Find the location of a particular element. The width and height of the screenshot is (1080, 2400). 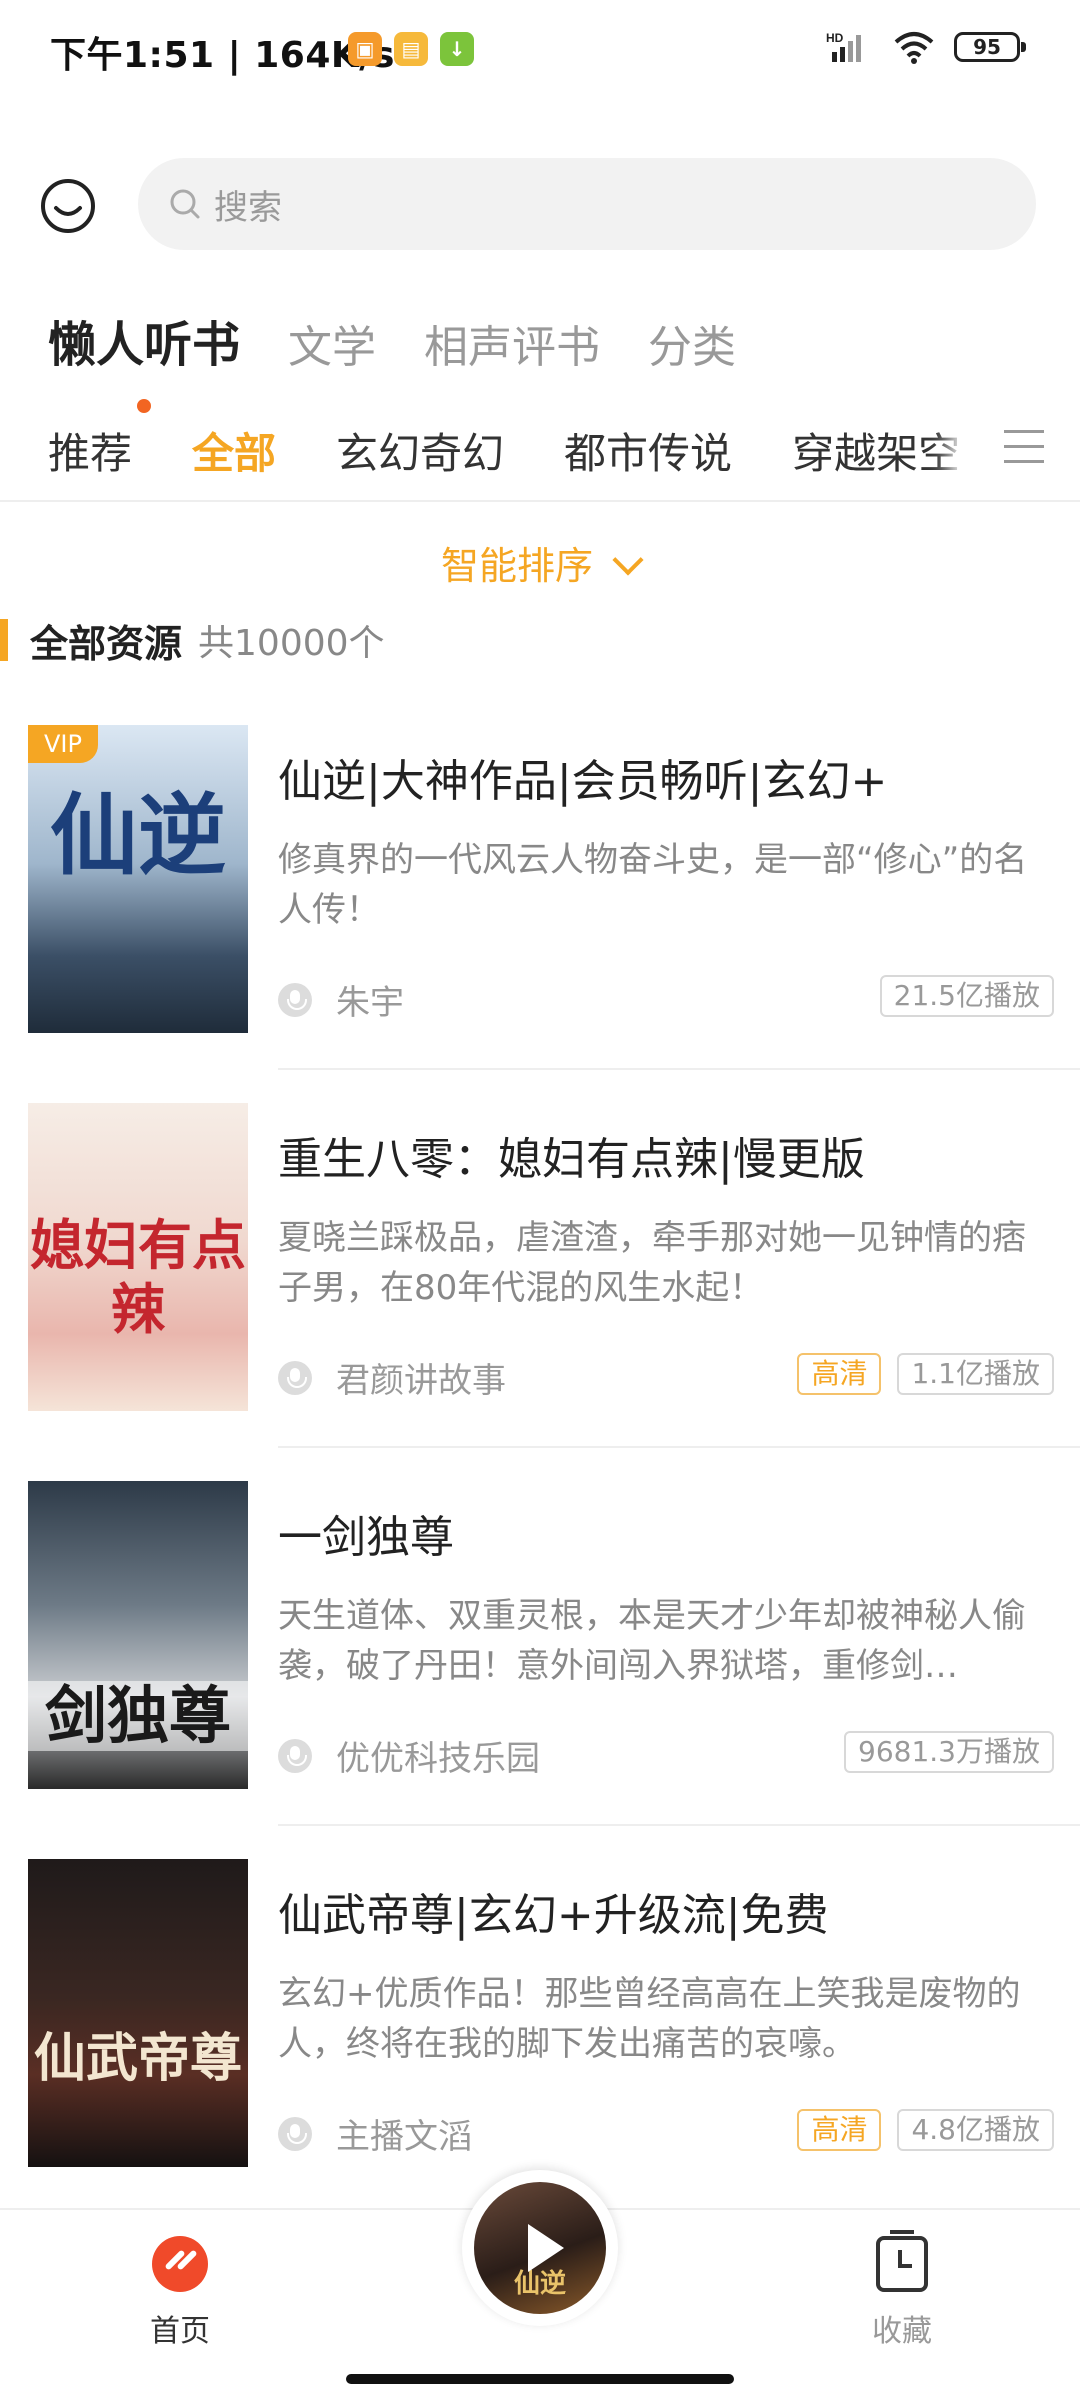

item-title: 仙武帝尊|玄幻+升级流|免费 is located at coordinates (553, 1911).